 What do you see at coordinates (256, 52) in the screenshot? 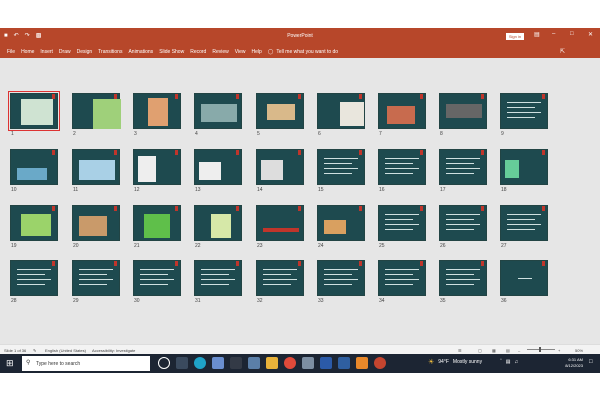
I see `tab-help: Help` at bounding box center [256, 52].